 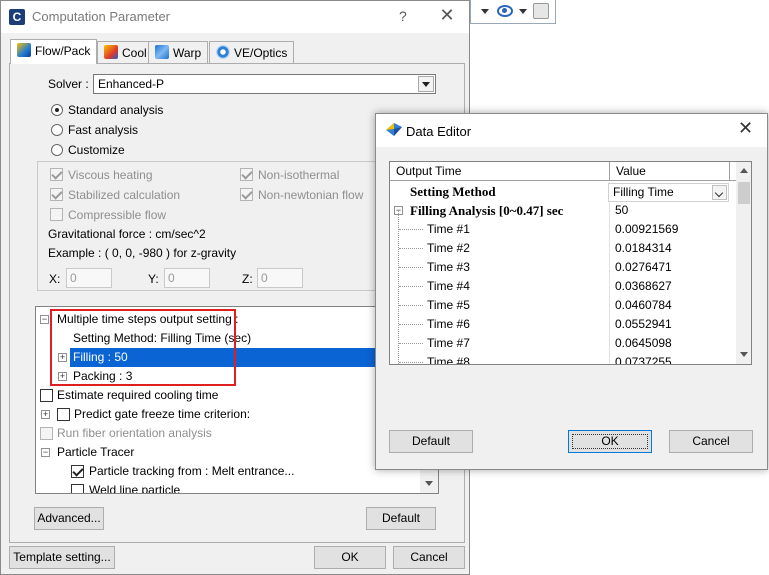 I want to click on grid-row: Time #8 0.0737255, so click(x=563, y=359).